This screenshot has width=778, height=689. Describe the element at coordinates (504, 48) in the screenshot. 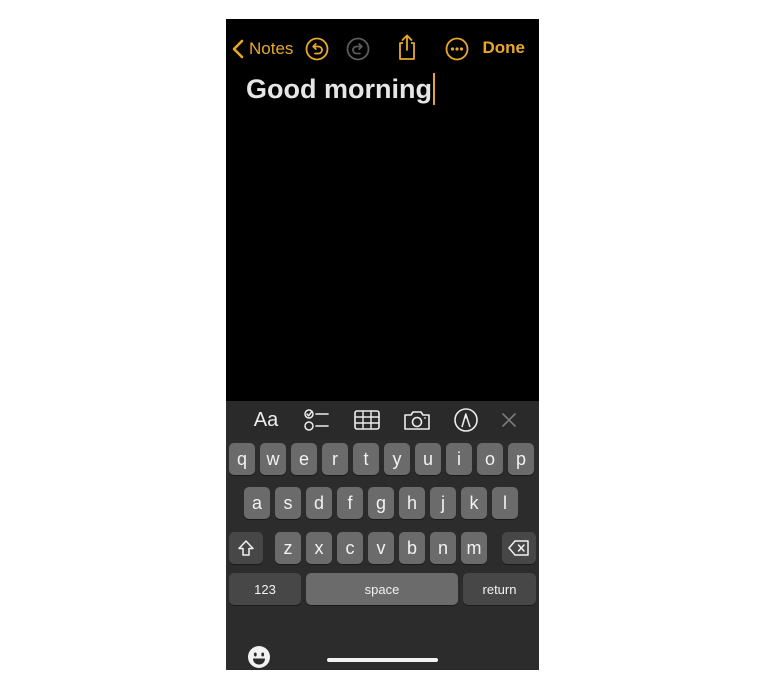

I see `done-button: Done` at that location.